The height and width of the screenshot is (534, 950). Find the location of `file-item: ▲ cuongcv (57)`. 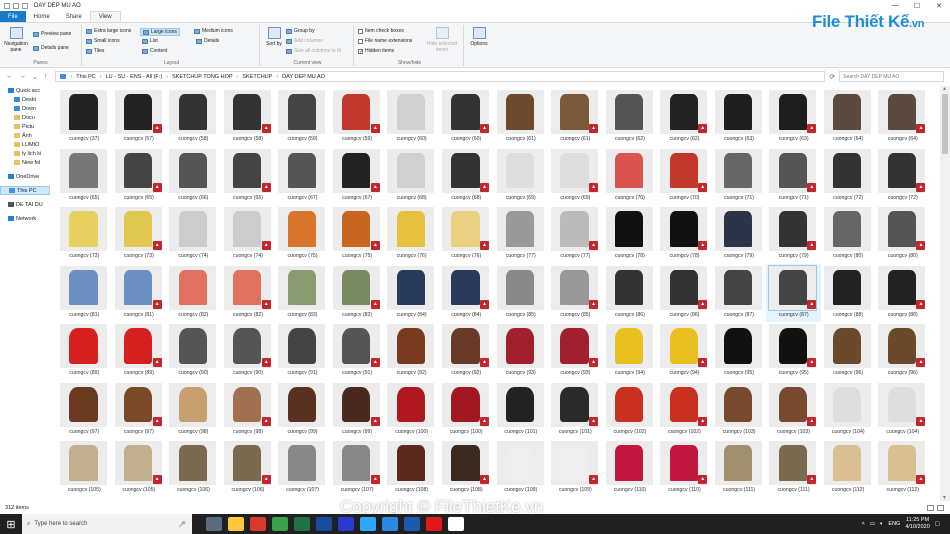

file-item: ▲ cuongcv (57) is located at coordinates (139, 117).